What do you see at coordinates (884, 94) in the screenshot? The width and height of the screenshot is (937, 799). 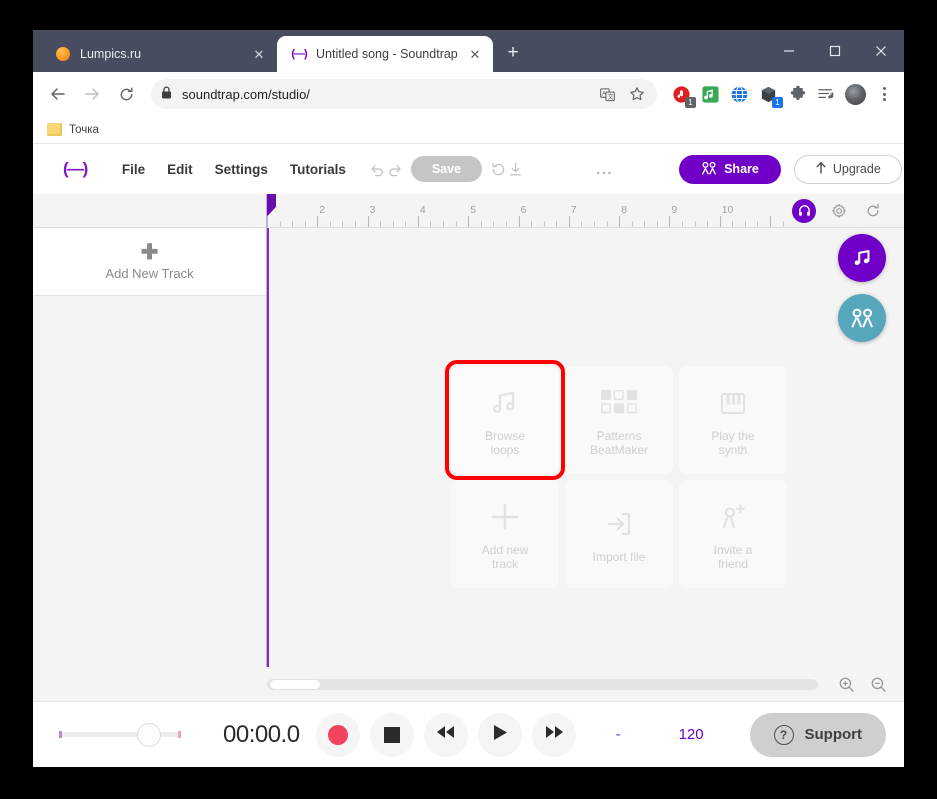 I see `kebab-menu-icon` at bounding box center [884, 94].